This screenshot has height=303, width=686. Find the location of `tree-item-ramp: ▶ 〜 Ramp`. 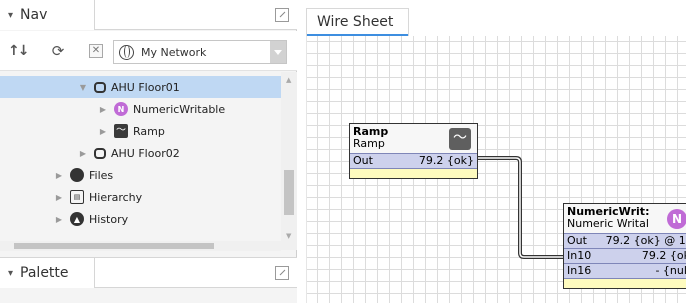

tree-item-ramp: ▶ 〜 Ramp is located at coordinates (140, 131).